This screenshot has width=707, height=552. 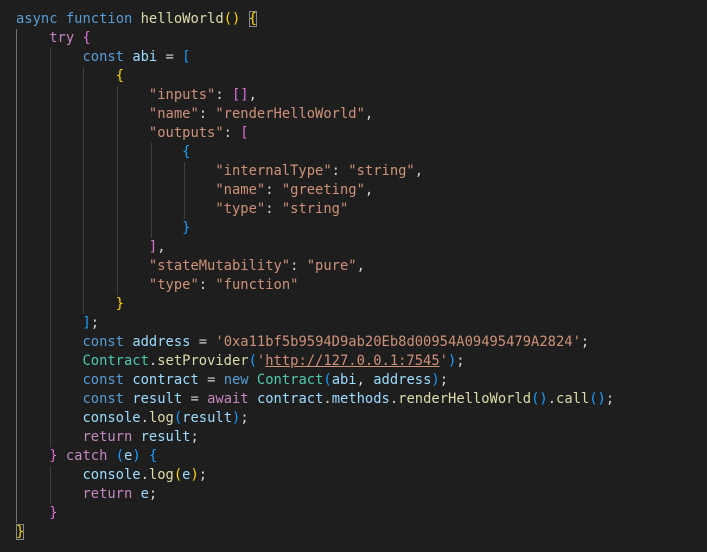 I want to click on code-token: (), so click(x=232, y=19).